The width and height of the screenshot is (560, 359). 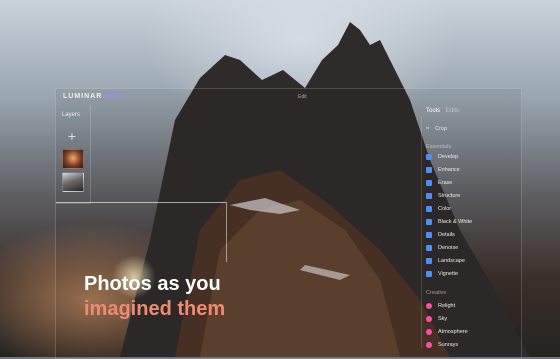 I want to click on tool-enhance: Enhance, so click(x=443, y=172).